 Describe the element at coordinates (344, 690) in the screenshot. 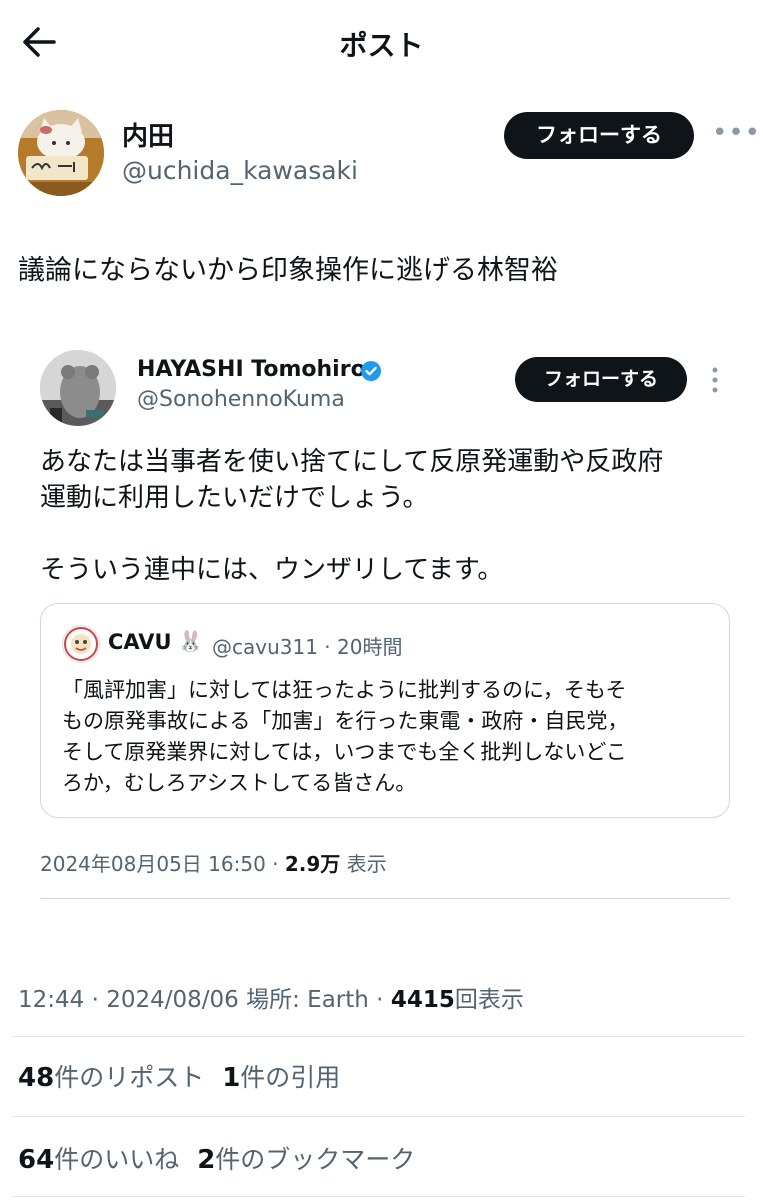

I see `quoted-text-line: 「風評加害」に対しては狂ったように批判するのに，そもそ` at that location.